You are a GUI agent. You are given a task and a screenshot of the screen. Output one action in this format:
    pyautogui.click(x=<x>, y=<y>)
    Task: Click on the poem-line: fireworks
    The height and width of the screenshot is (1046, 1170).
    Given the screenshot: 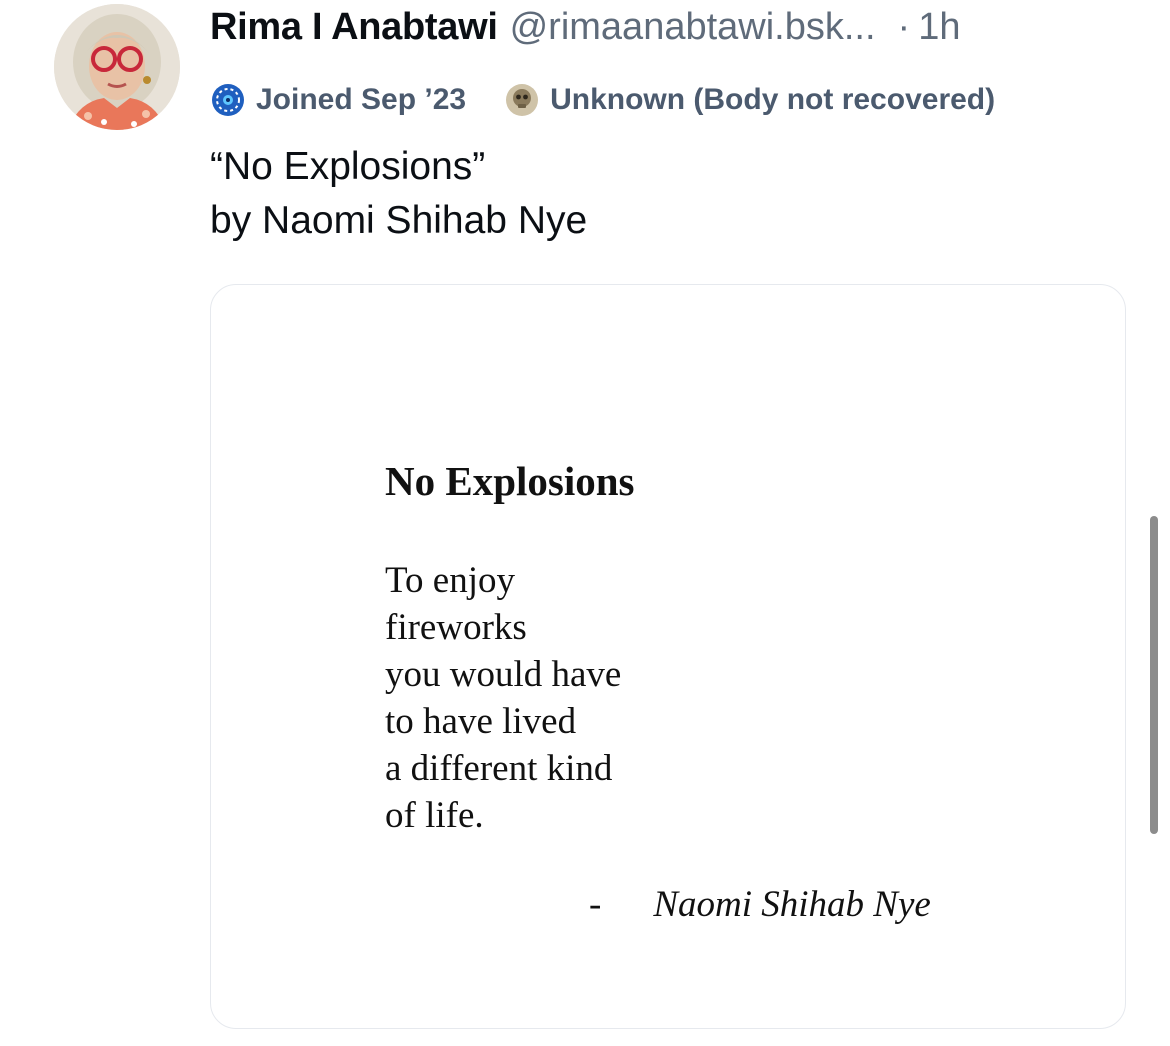 What is the action you would take?
    pyautogui.click(x=456, y=627)
    